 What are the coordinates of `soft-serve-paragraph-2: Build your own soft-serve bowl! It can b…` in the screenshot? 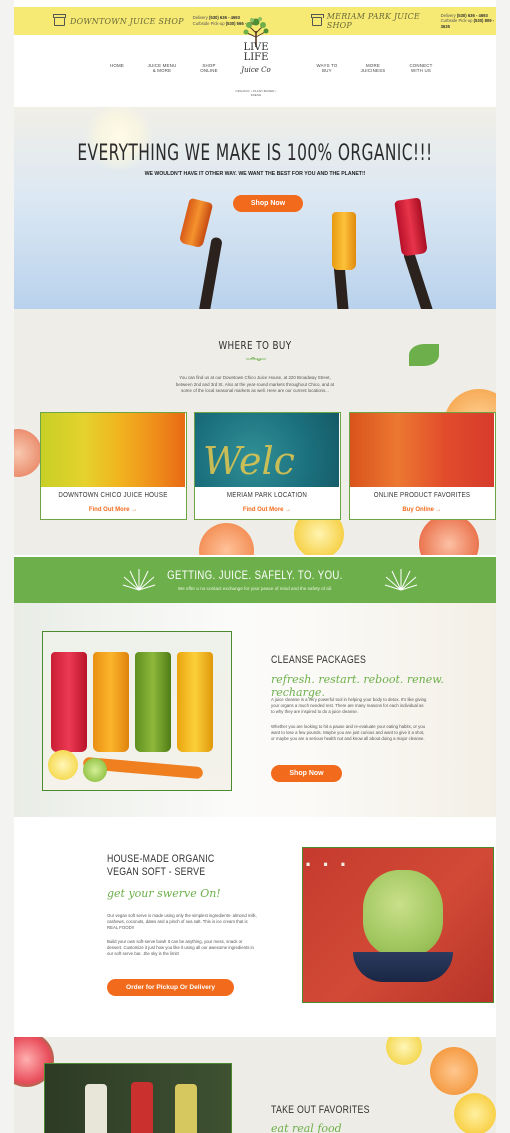 It's located at (180, 947).